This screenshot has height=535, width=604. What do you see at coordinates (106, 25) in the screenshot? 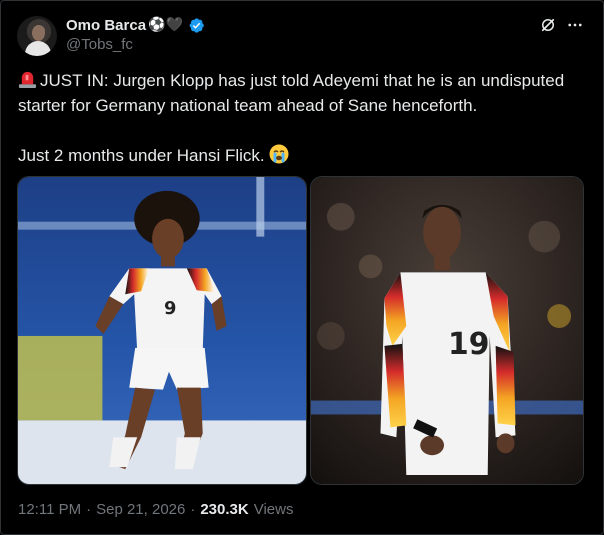
I see `display-name: Omo Barca` at bounding box center [106, 25].